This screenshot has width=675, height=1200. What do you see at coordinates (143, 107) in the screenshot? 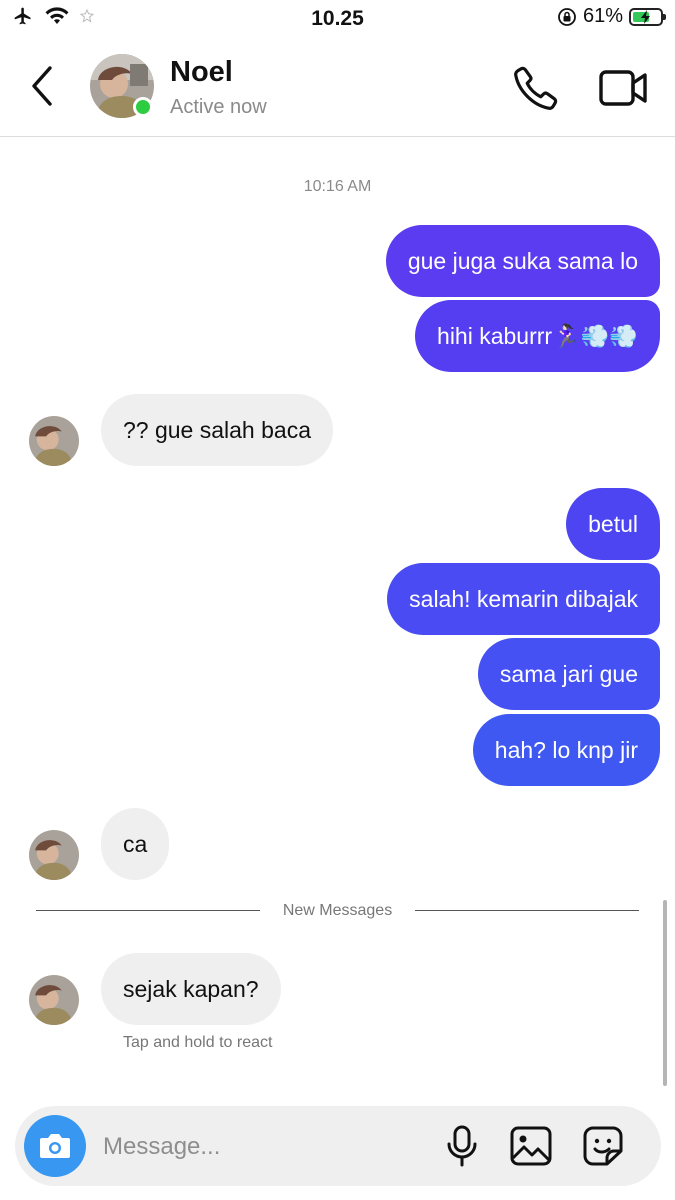
I see `online-indicator` at bounding box center [143, 107].